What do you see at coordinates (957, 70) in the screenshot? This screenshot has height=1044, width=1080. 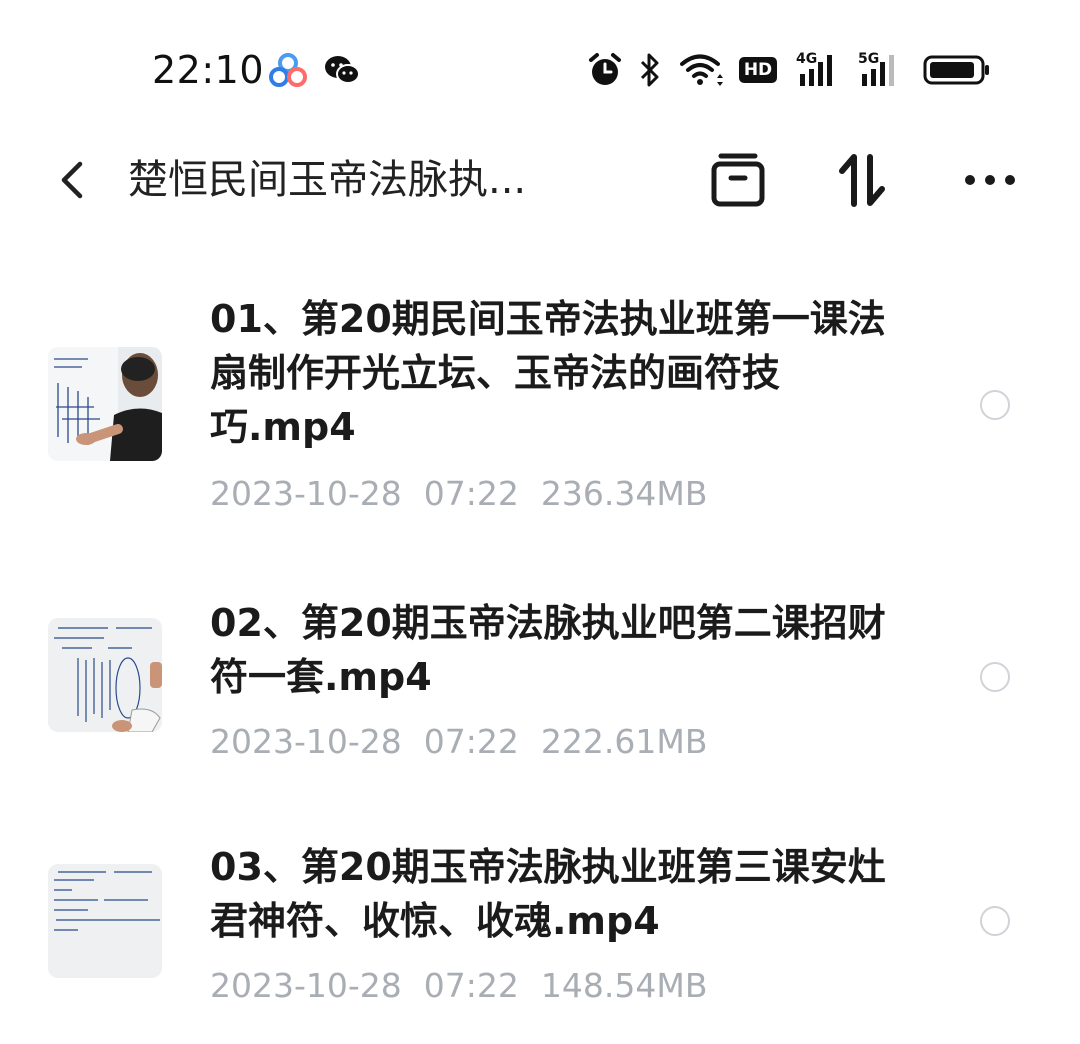 I see `battery-icon` at bounding box center [957, 70].